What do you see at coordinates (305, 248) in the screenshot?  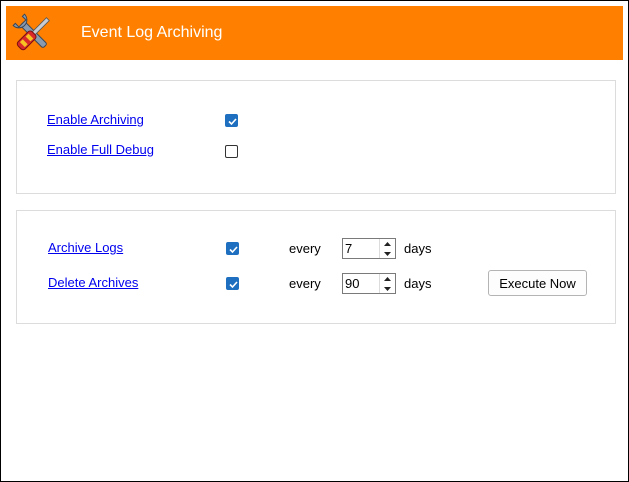 I see `archive-every-label: every` at bounding box center [305, 248].